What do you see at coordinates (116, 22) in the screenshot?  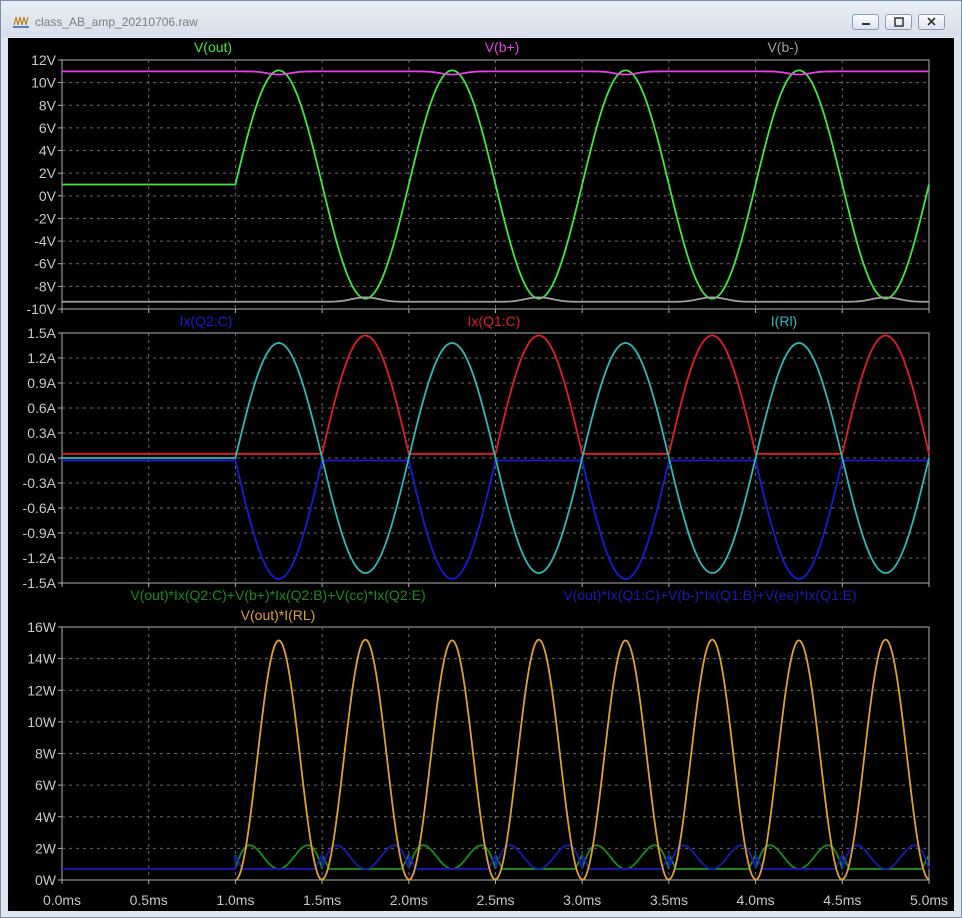 I see `window-title: class_AB_amp_20210706.raw` at bounding box center [116, 22].